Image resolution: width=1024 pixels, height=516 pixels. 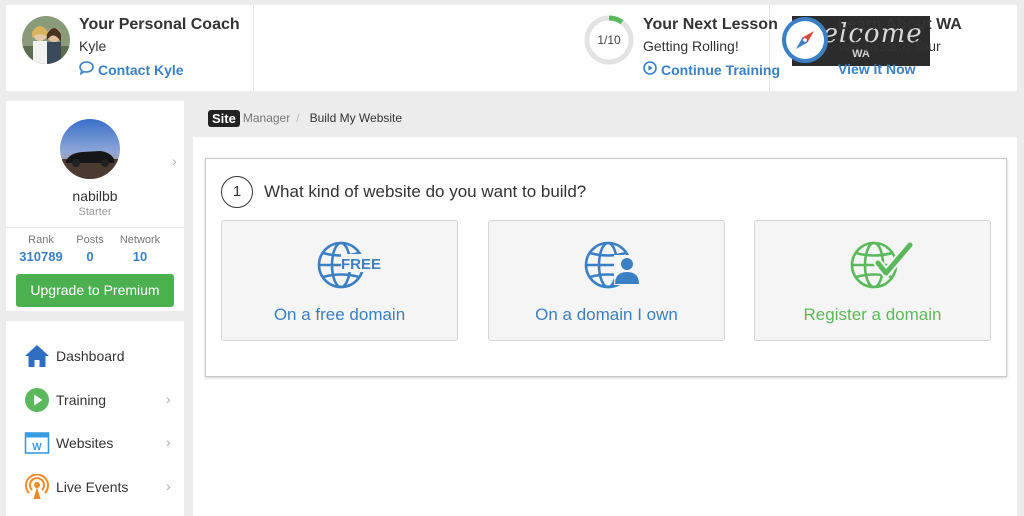 I want to click on stat-network: Network 10, so click(x=140, y=249).